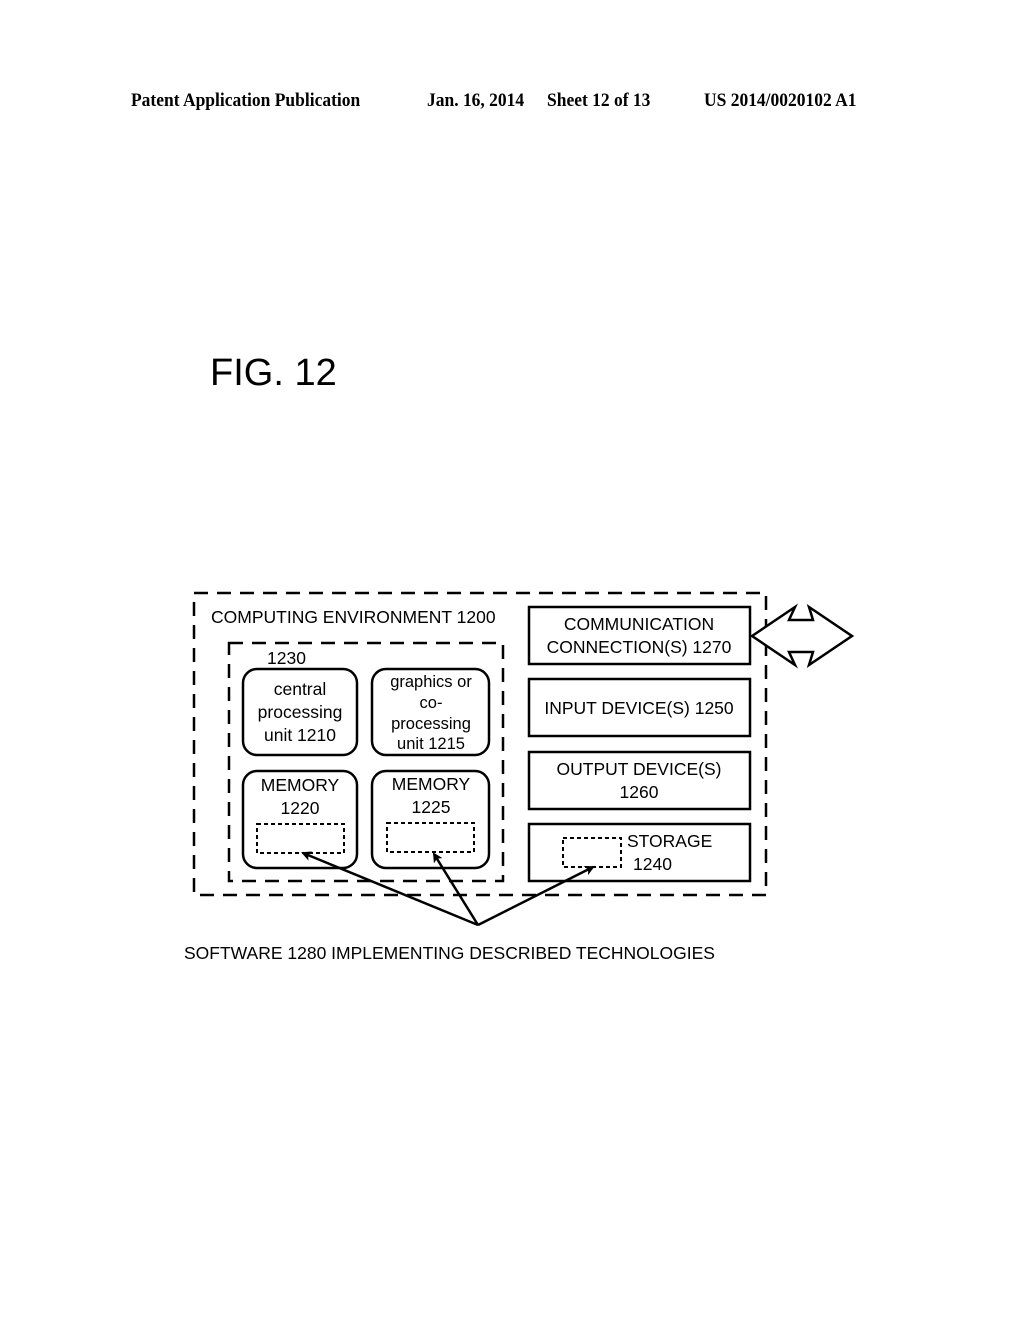 The height and width of the screenshot is (1320, 1024). I want to click on cpu-box: central processing unit 1210, so click(300, 712).